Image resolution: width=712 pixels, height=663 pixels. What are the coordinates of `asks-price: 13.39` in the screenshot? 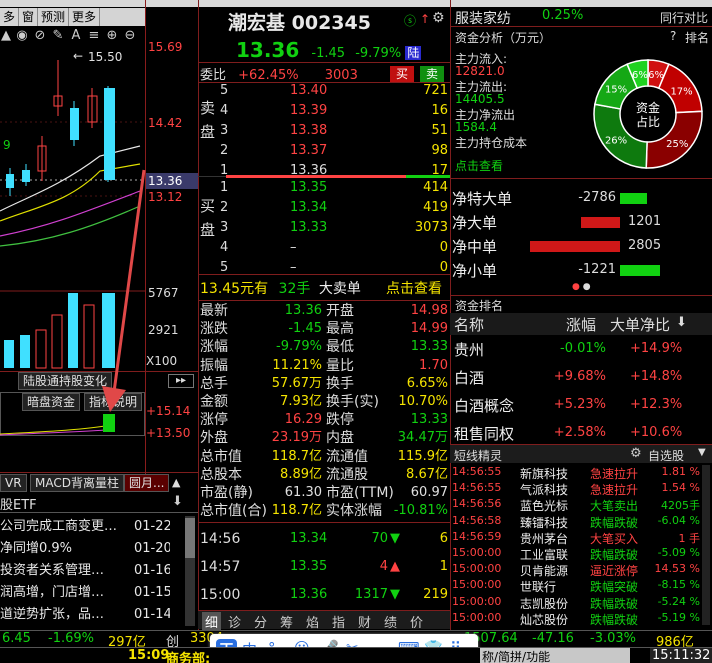 It's located at (308, 111).